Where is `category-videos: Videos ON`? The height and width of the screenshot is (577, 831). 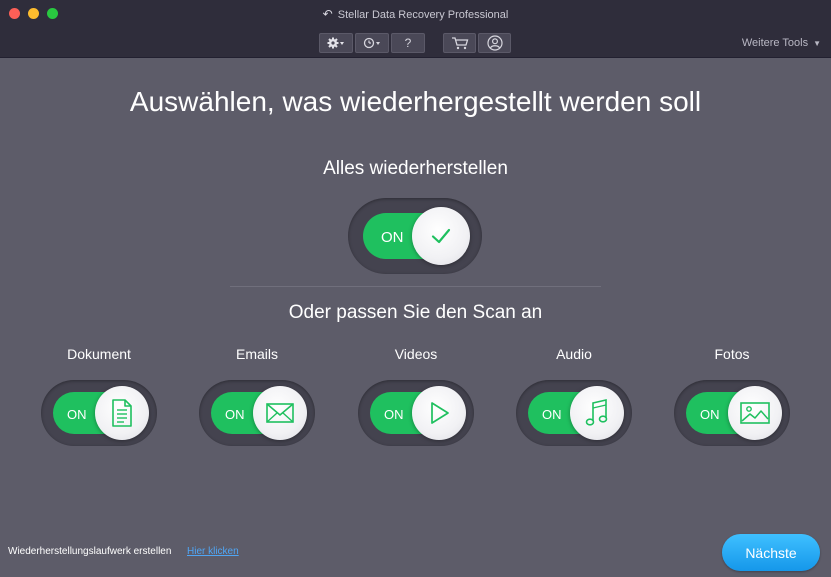 category-videos: Videos ON is located at coordinates (416, 395).